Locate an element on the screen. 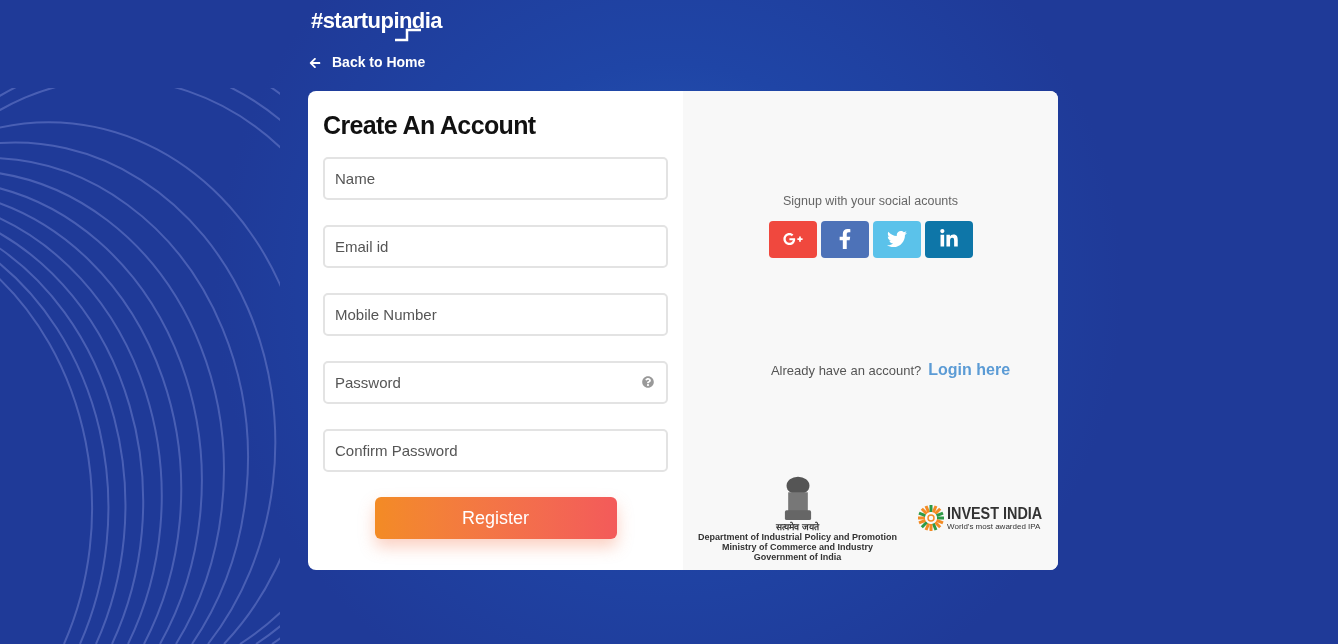 The width and height of the screenshot is (1338, 644). invest-india-name: INVEST INDIA is located at coordinates (995, 513).